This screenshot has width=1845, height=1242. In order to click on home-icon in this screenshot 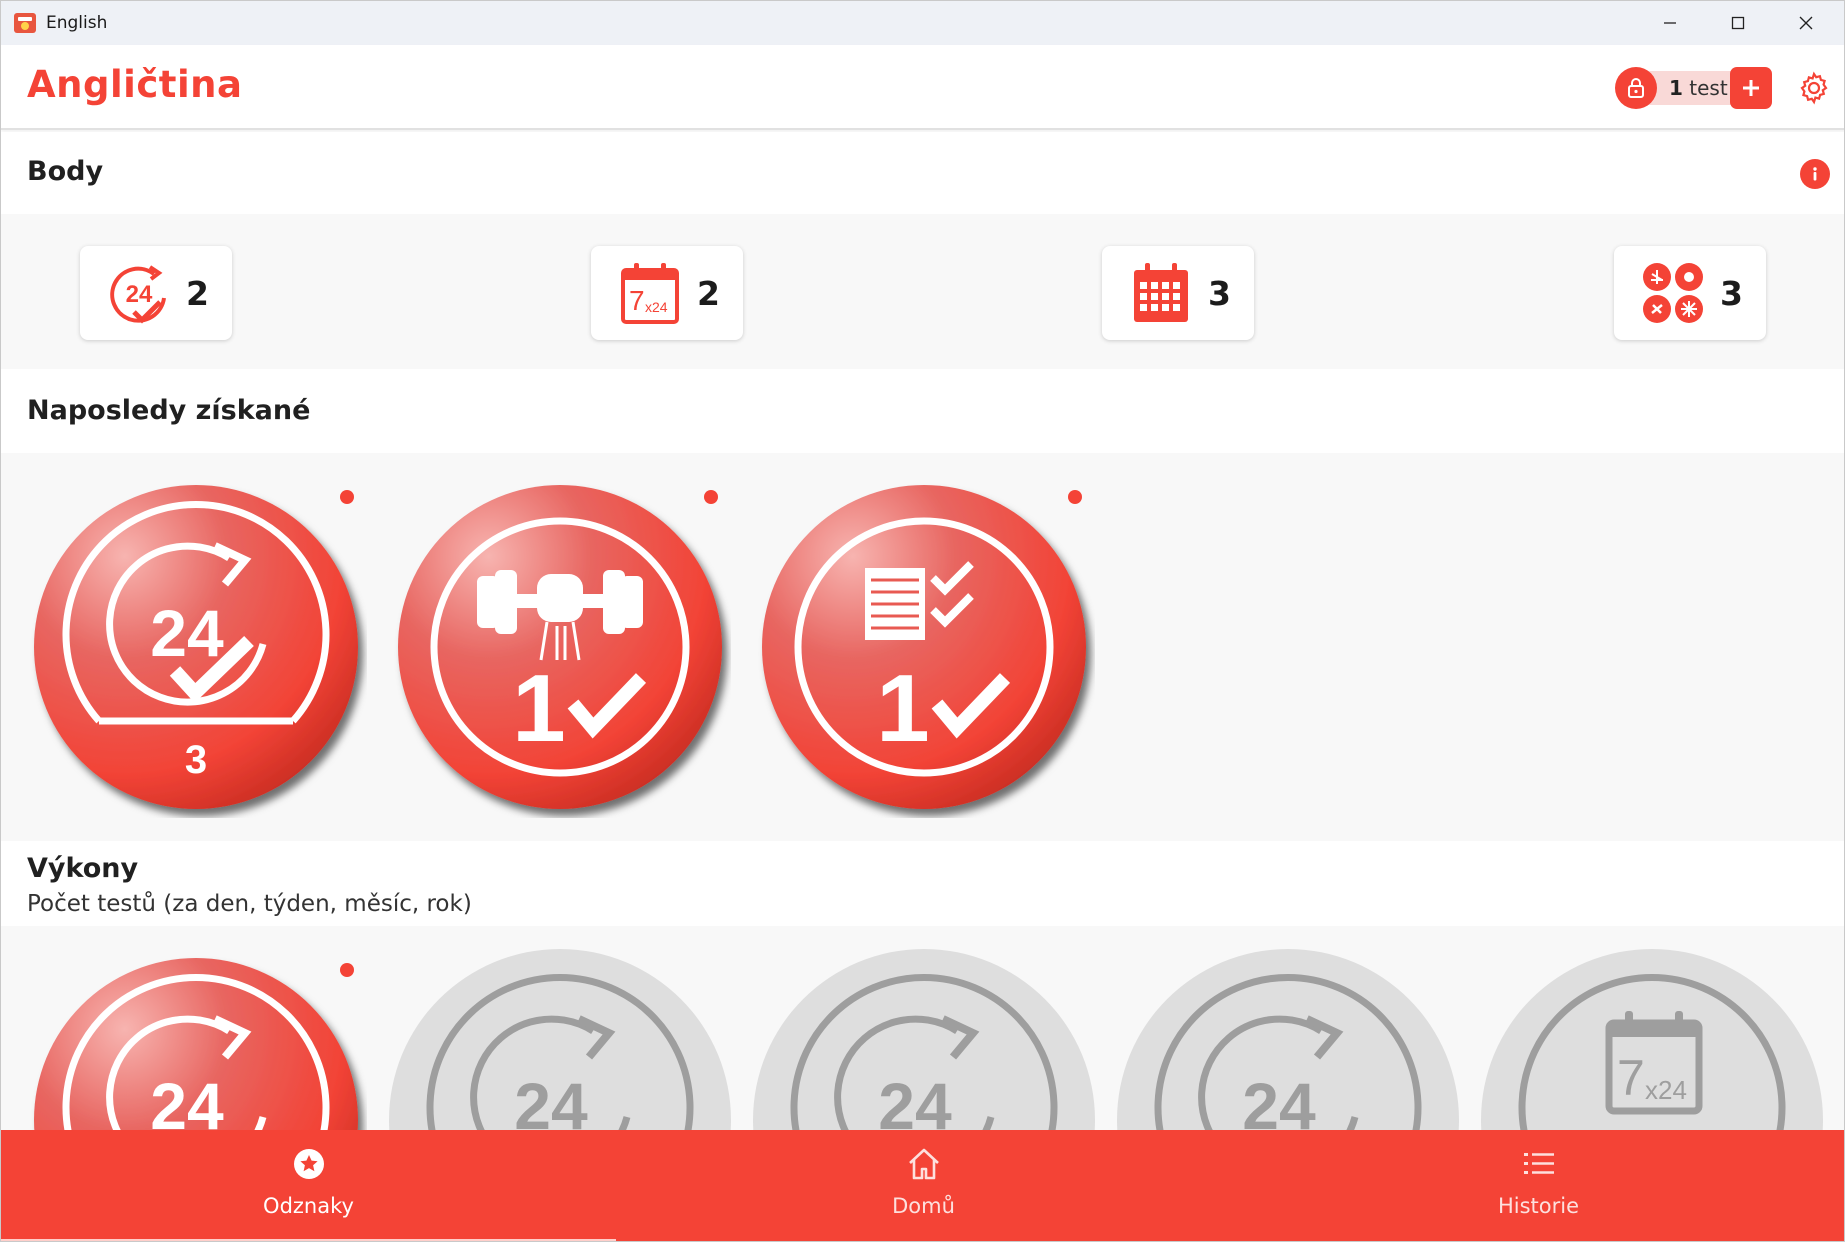, I will do `click(923, 1164)`.